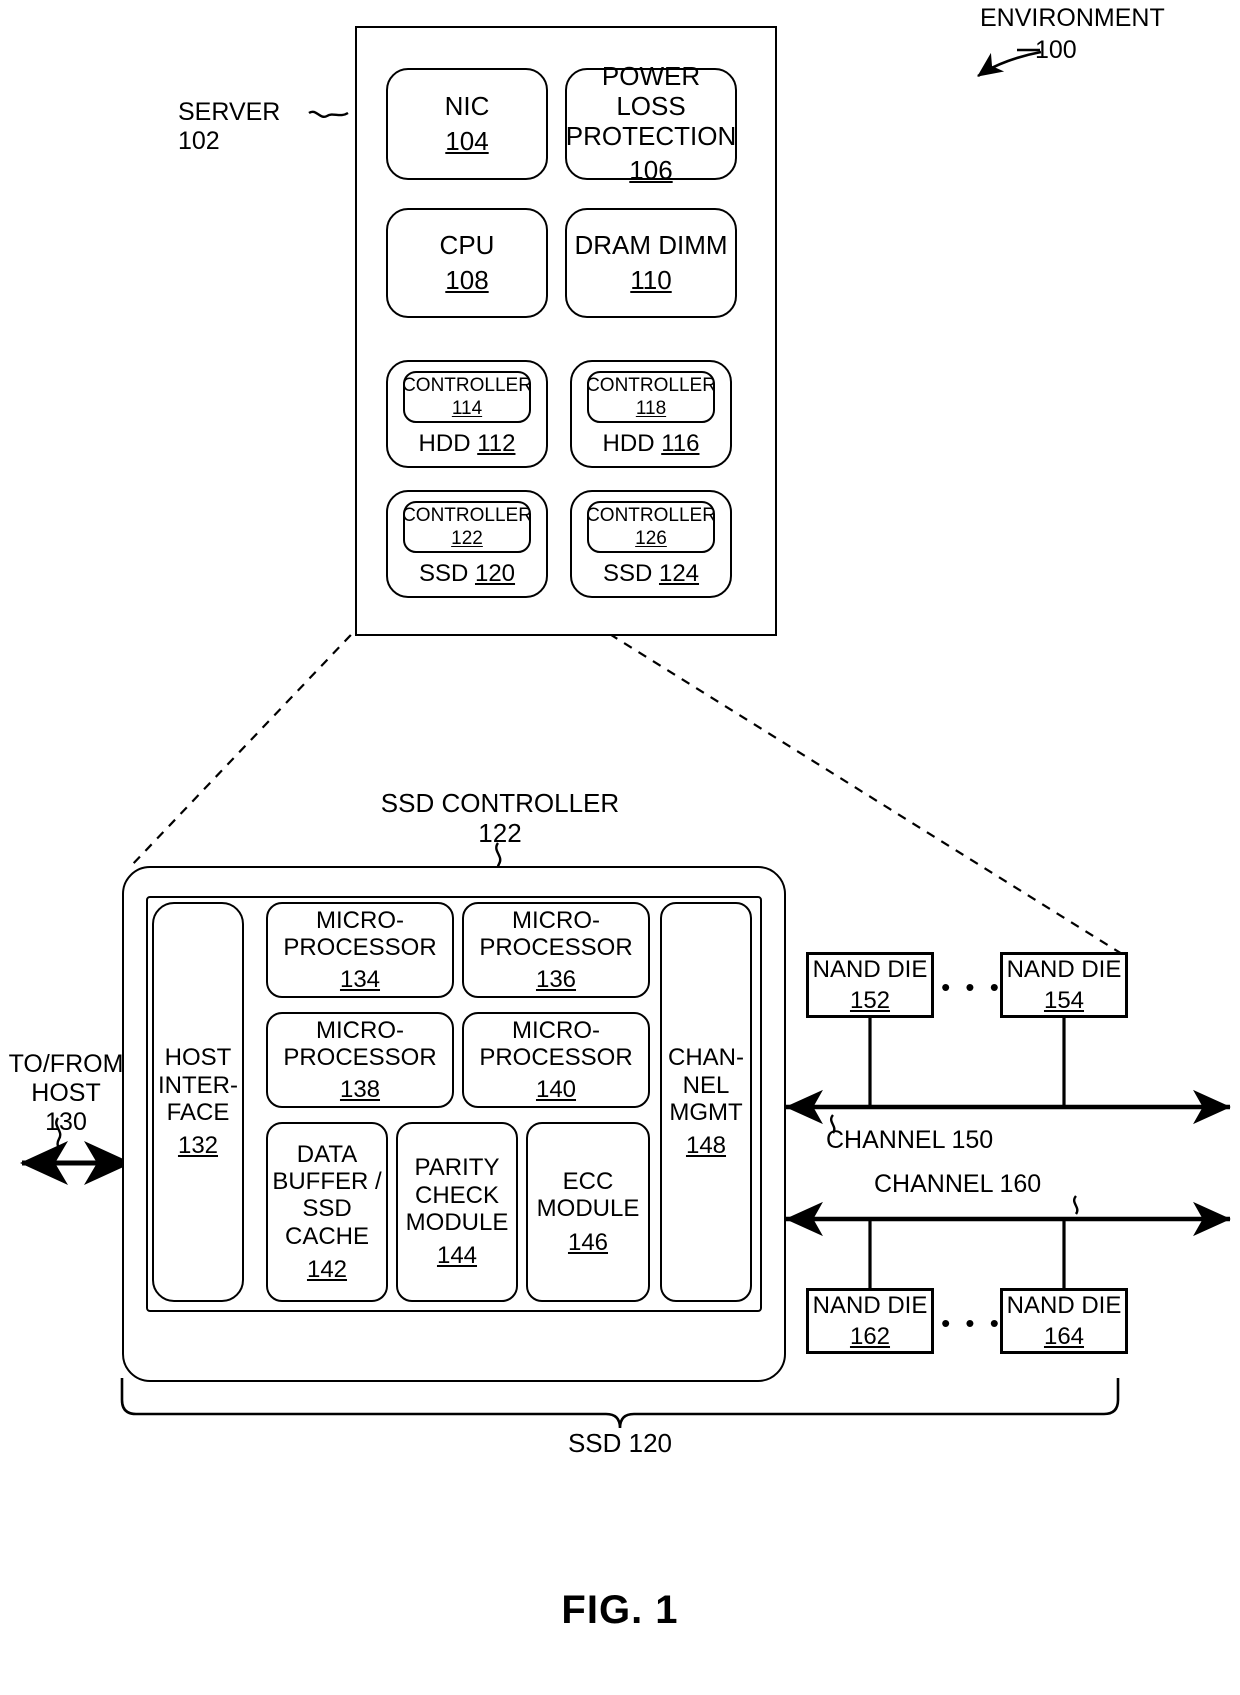 This screenshot has width=1240, height=1695. I want to click on drive-ssd-120-controller: CONTROLLER 122, so click(467, 527).